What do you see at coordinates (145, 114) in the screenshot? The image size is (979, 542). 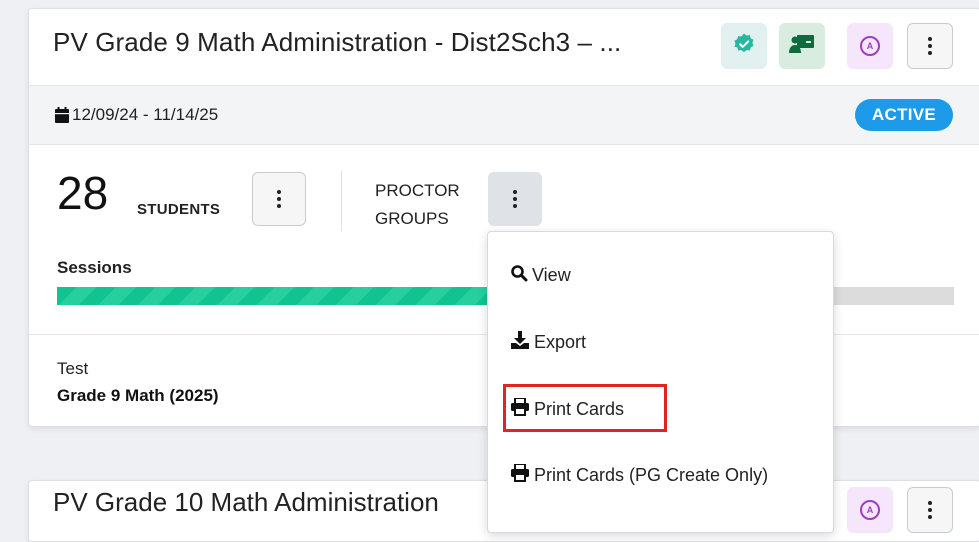 I see `date-range: 12/09/24 - 11/14/25` at bounding box center [145, 114].